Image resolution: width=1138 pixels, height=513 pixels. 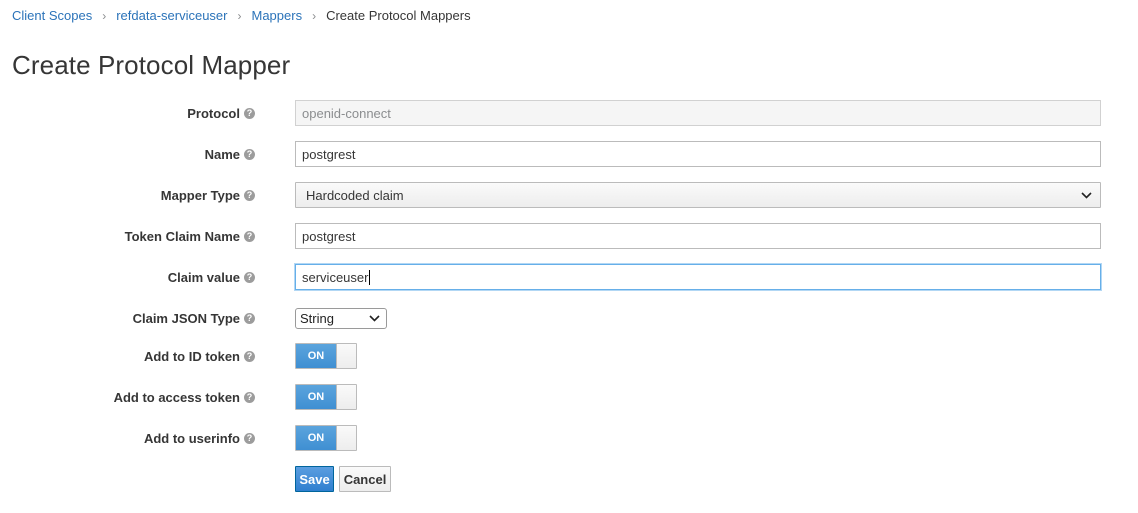 What do you see at coordinates (698, 154) in the screenshot?
I see `name-field: postgrest` at bounding box center [698, 154].